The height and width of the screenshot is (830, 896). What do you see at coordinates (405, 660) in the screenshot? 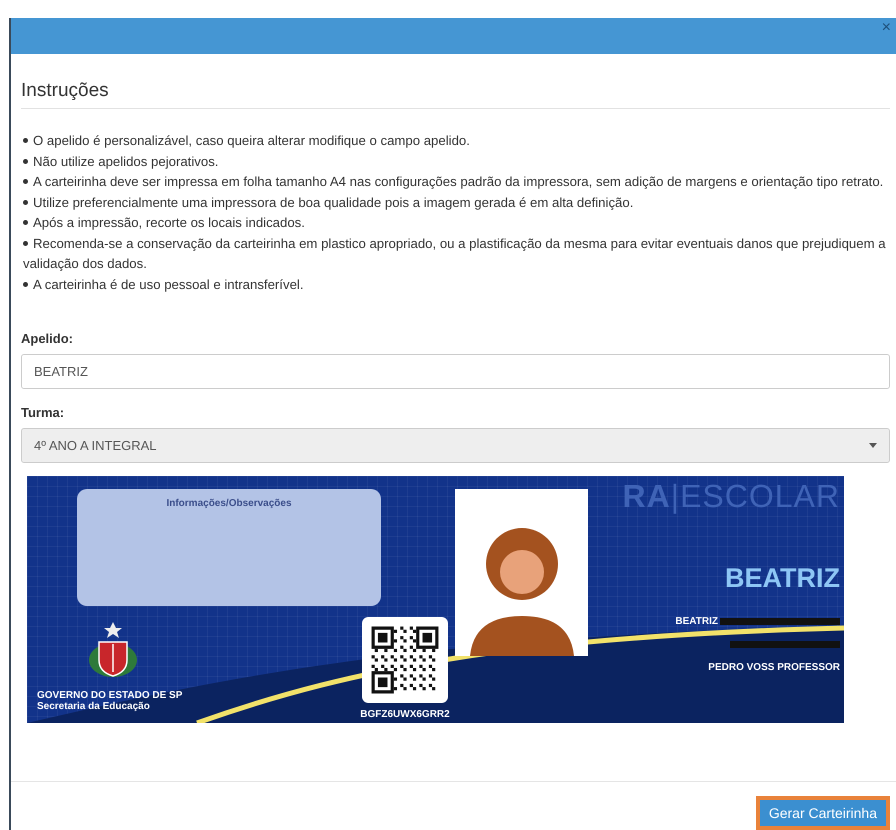
I see `qr-code-icon` at bounding box center [405, 660].